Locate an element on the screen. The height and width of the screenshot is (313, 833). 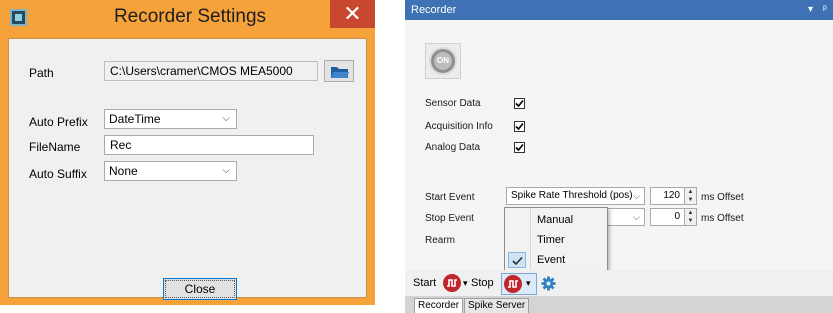
folder-icon is located at coordinates (340, 72).